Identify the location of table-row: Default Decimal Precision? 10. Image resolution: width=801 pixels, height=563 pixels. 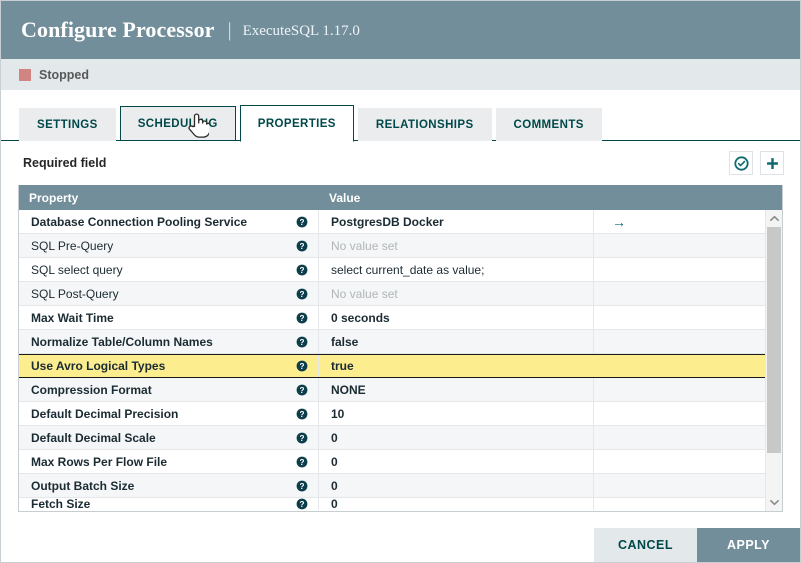
(400, 414).